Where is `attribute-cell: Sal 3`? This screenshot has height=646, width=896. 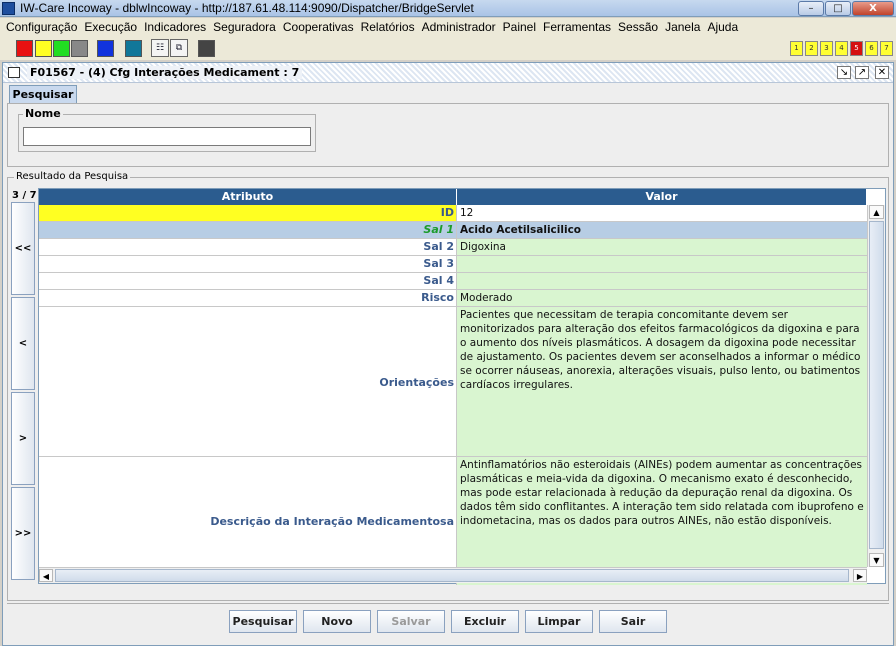
attribute-cell: Sal 3 is located at coordinates (248, 264).